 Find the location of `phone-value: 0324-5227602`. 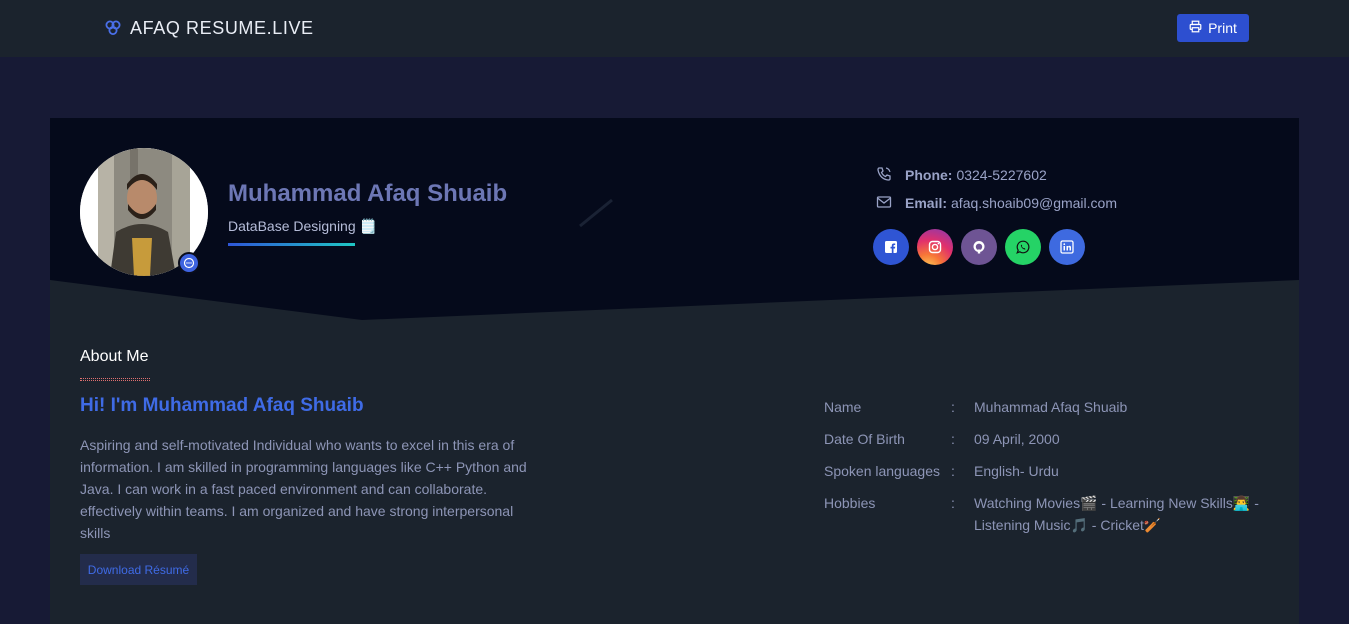

phone-value: 0324-5227602 is located at coordinates (1001, 175).